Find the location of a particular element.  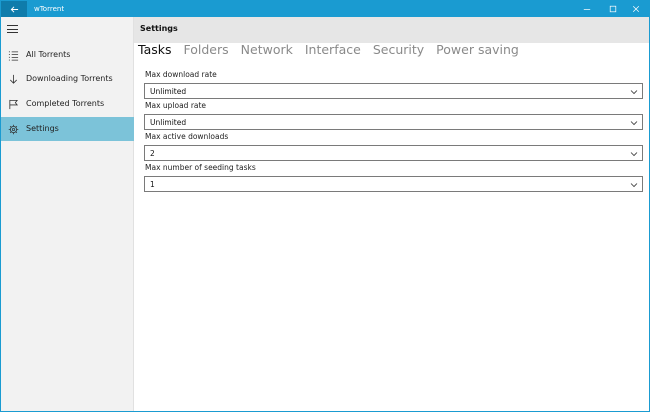

back-arrow-icon is located at coordinates (14, 9).